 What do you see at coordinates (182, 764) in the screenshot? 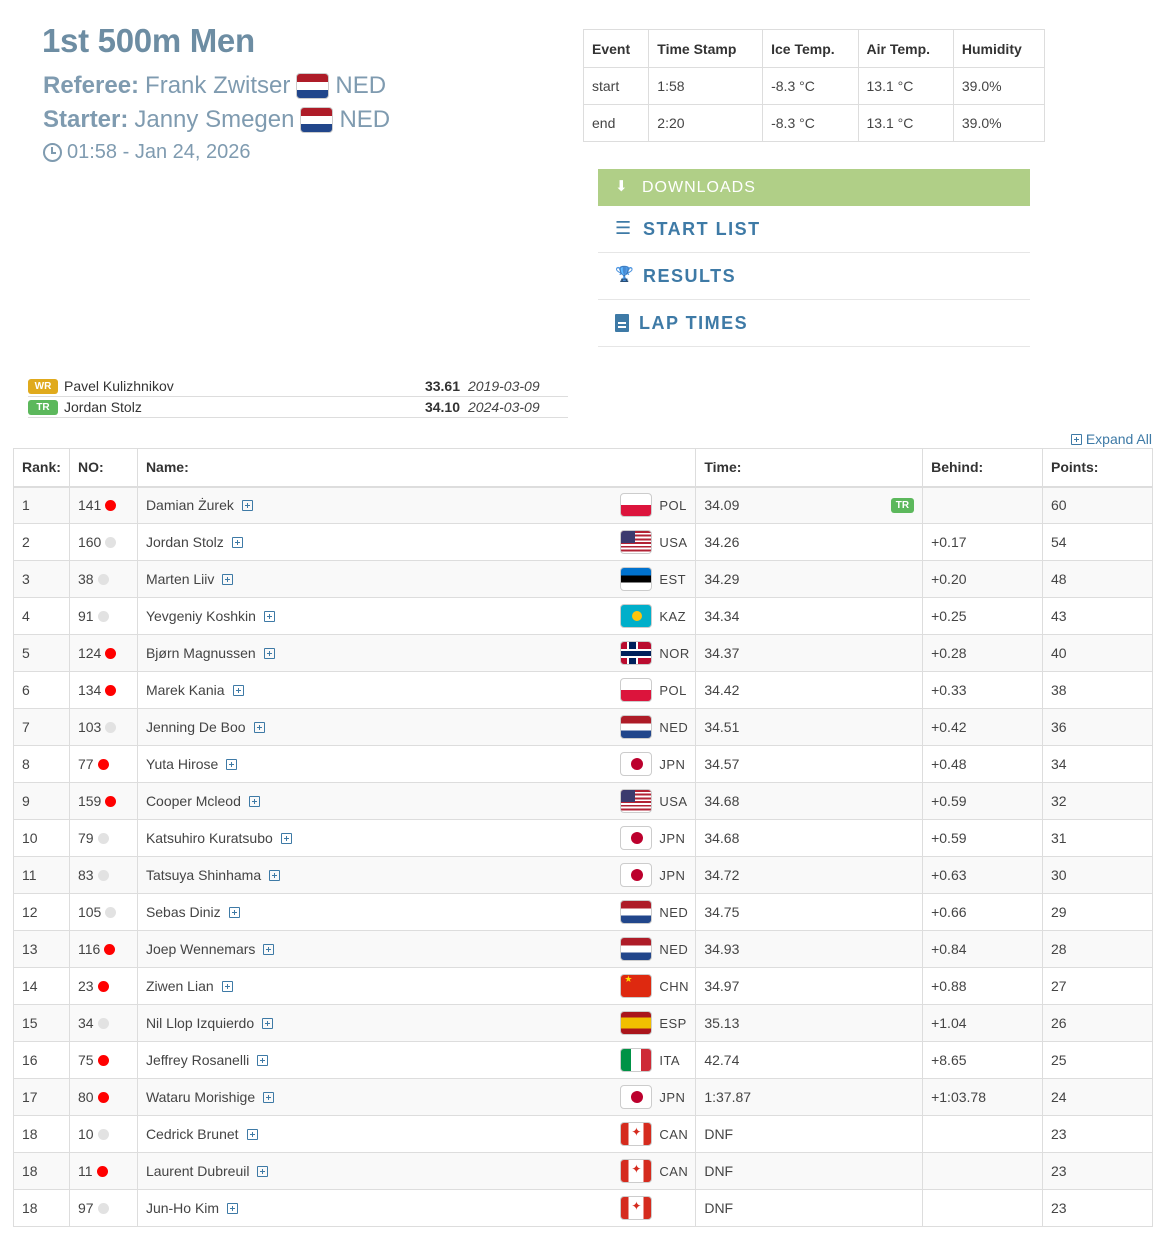
I see `skater-name: Yuta Hirose` at bounding box center [182, 764].